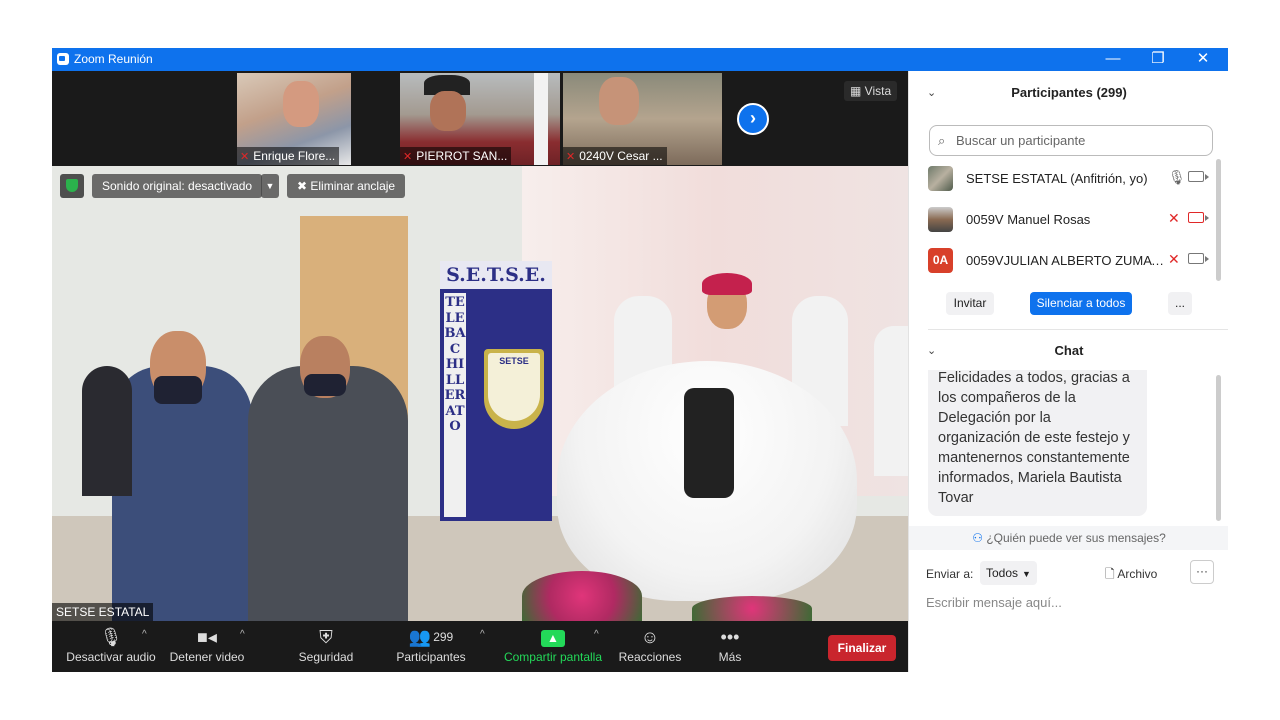  What do you see at coordinates (496, 275) in the screenshot?
I see `banner-title: S.E.T.S.E.` at bounding box center [496, 275].